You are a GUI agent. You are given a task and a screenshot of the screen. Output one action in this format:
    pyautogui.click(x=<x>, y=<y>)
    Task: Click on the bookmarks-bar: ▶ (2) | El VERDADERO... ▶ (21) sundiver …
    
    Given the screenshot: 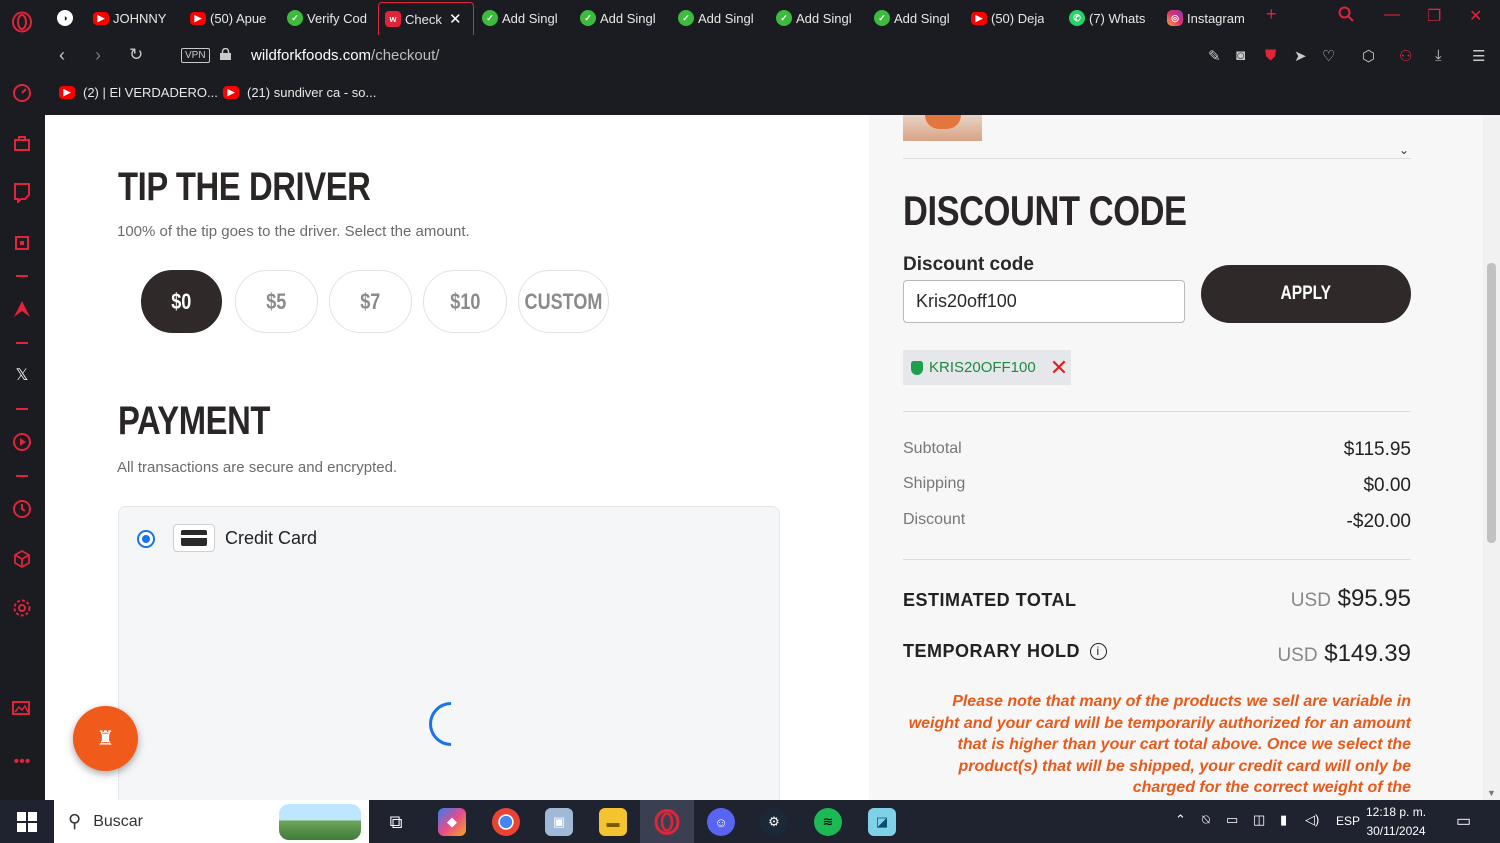 What is the action you would take?
    pyautogui.click(x=772, y=96)
    